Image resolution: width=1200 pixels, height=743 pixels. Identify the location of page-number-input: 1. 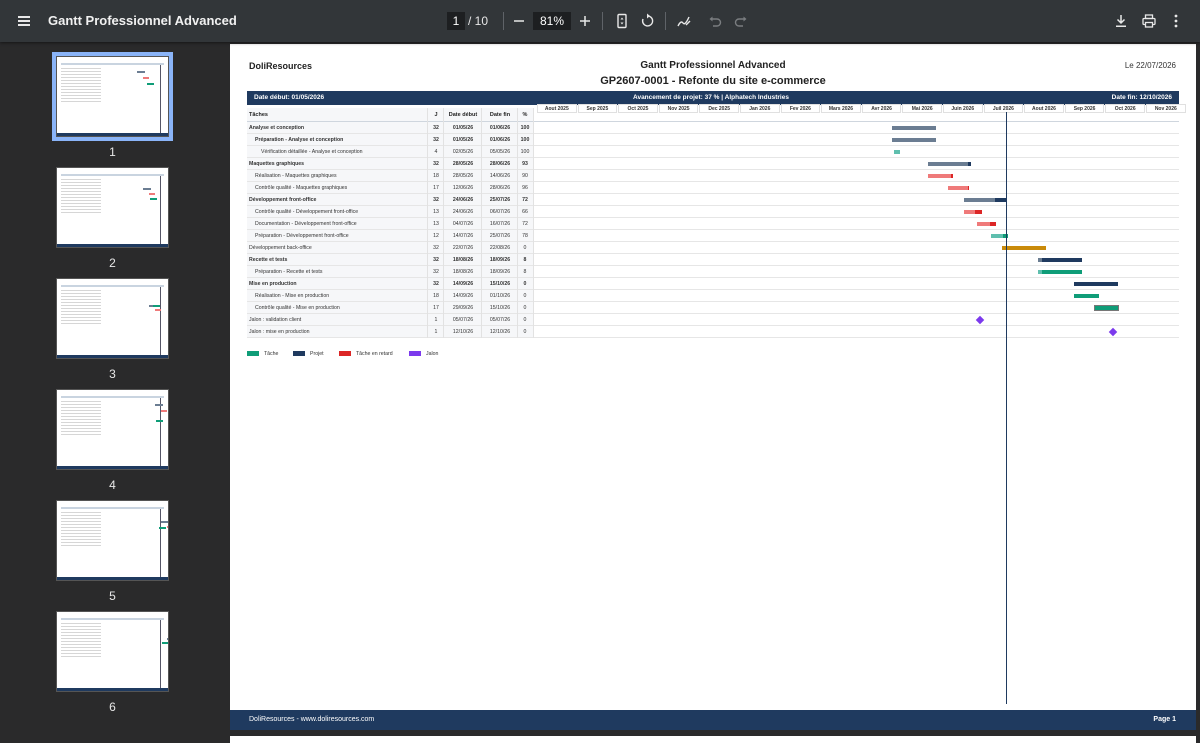
(456, 21).